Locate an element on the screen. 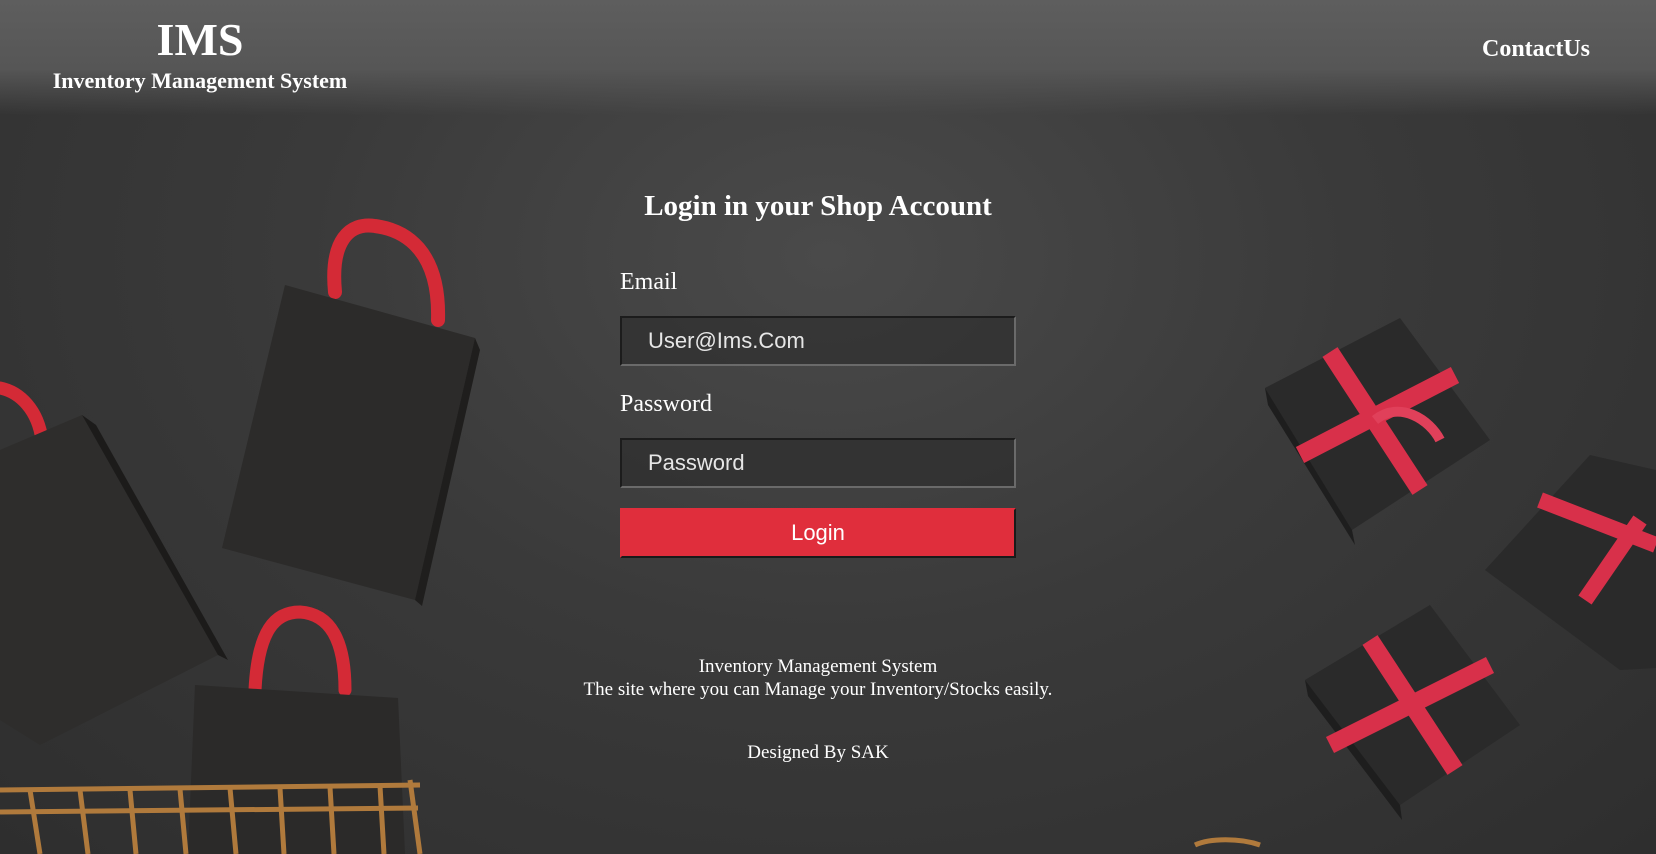 The image size is (1656, 854). password-input is located at coordinates (818, 463).